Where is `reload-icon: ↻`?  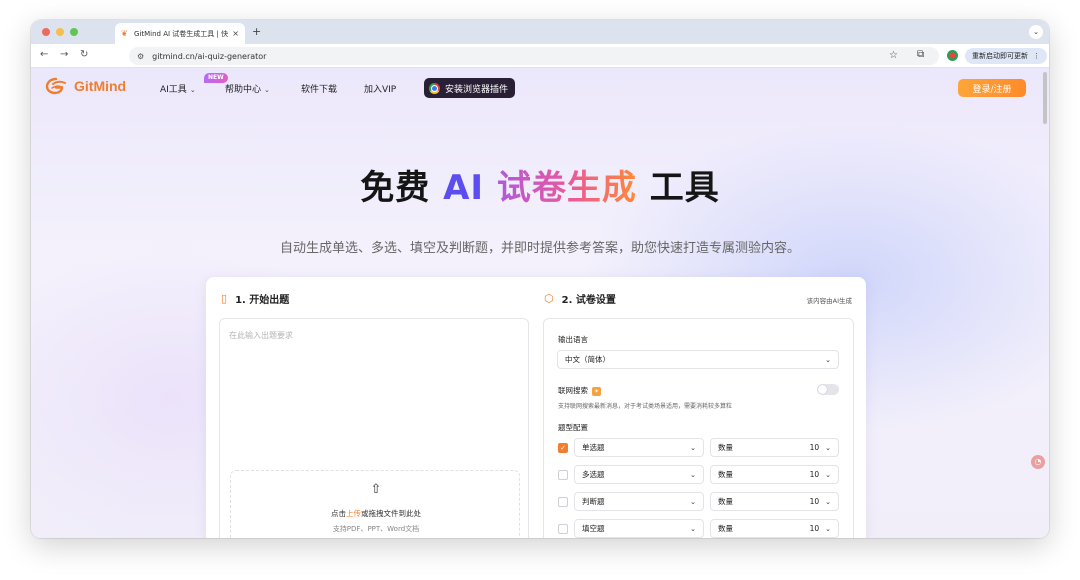 reload-icon: ↻ is located at coordinates (84, 54).